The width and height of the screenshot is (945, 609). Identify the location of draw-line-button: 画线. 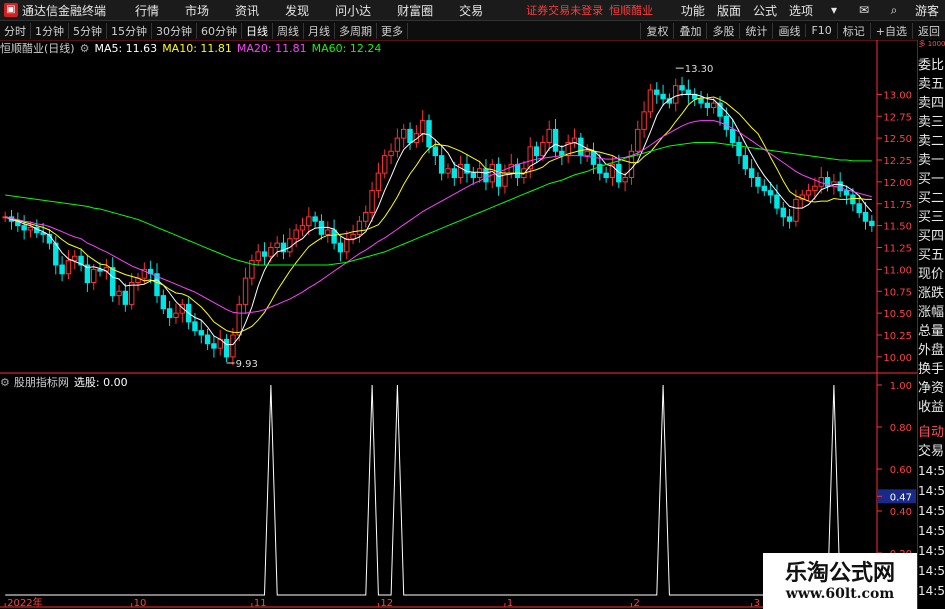
(788, 30).